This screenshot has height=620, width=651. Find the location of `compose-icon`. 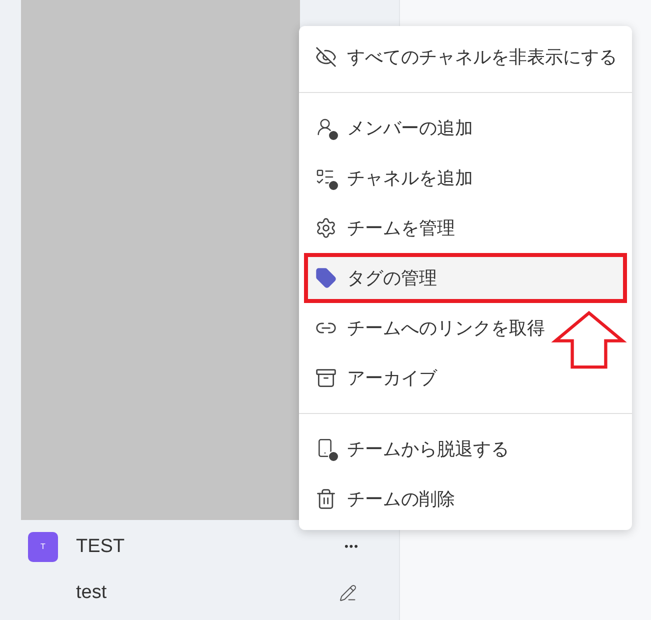

compose-icon is located at coordinates (348, 593).